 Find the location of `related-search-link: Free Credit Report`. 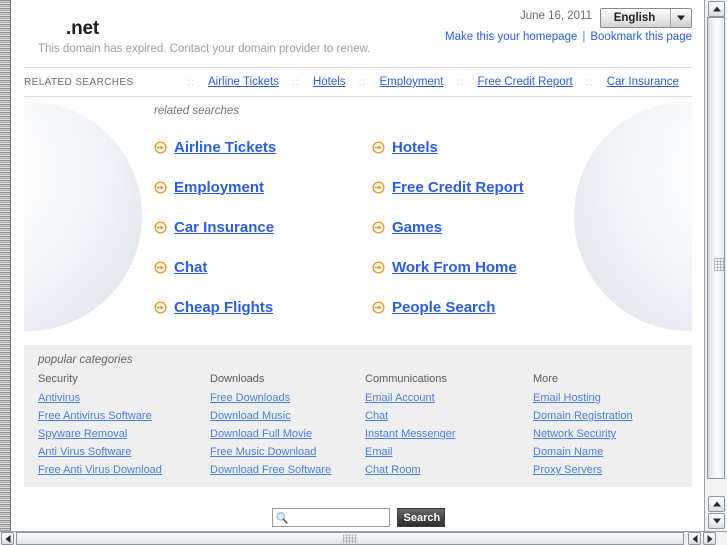

related-search-link: Free Credit Report is located at coordinates (458, 187).